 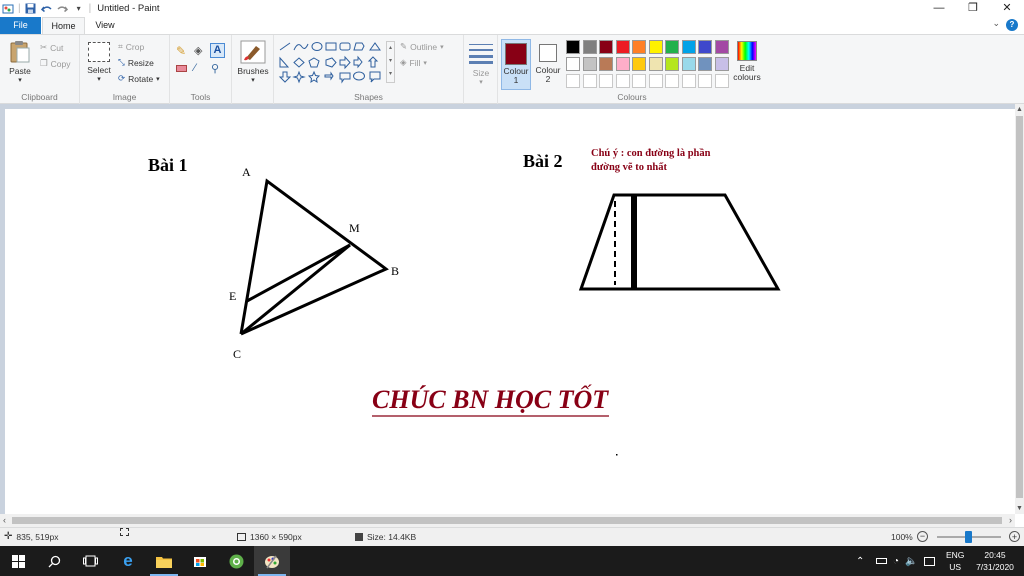 What do you see at coordinates (236, 561) in the screenshot?
I see `taskbar-app-green` at bounding box center [236, 561].